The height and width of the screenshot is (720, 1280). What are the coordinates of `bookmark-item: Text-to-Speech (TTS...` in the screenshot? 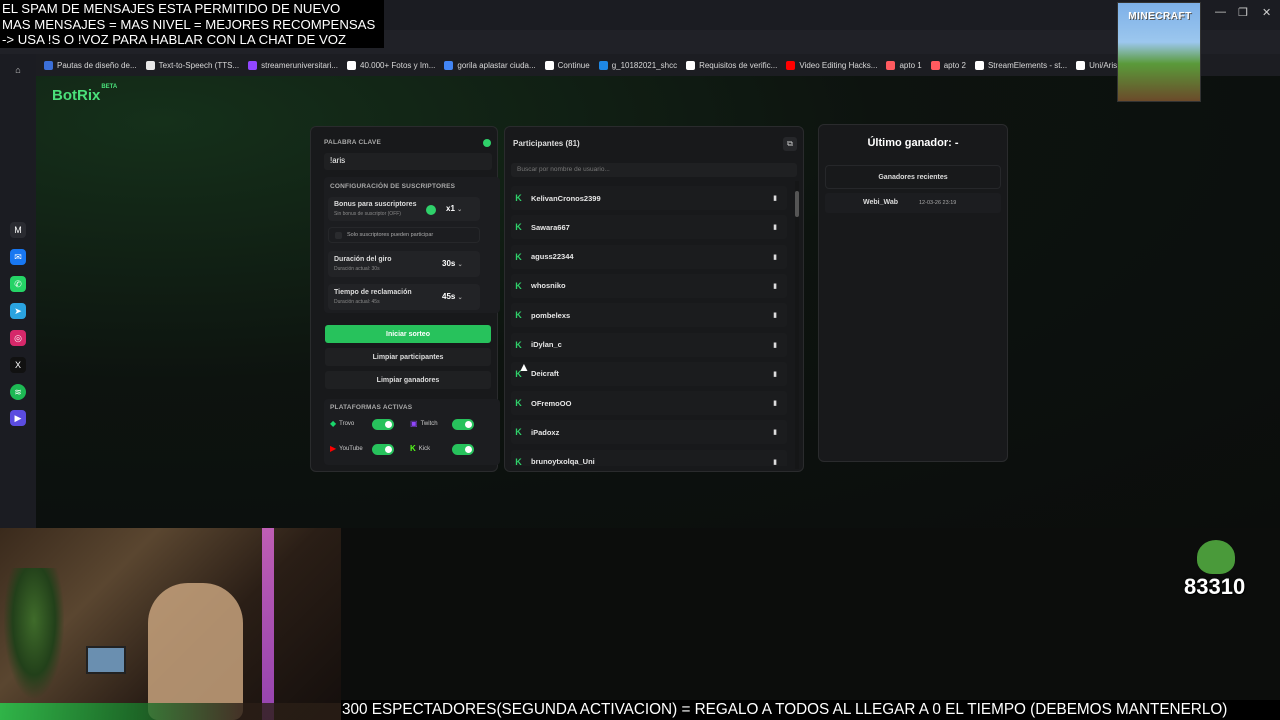 It's located at (192, 65).